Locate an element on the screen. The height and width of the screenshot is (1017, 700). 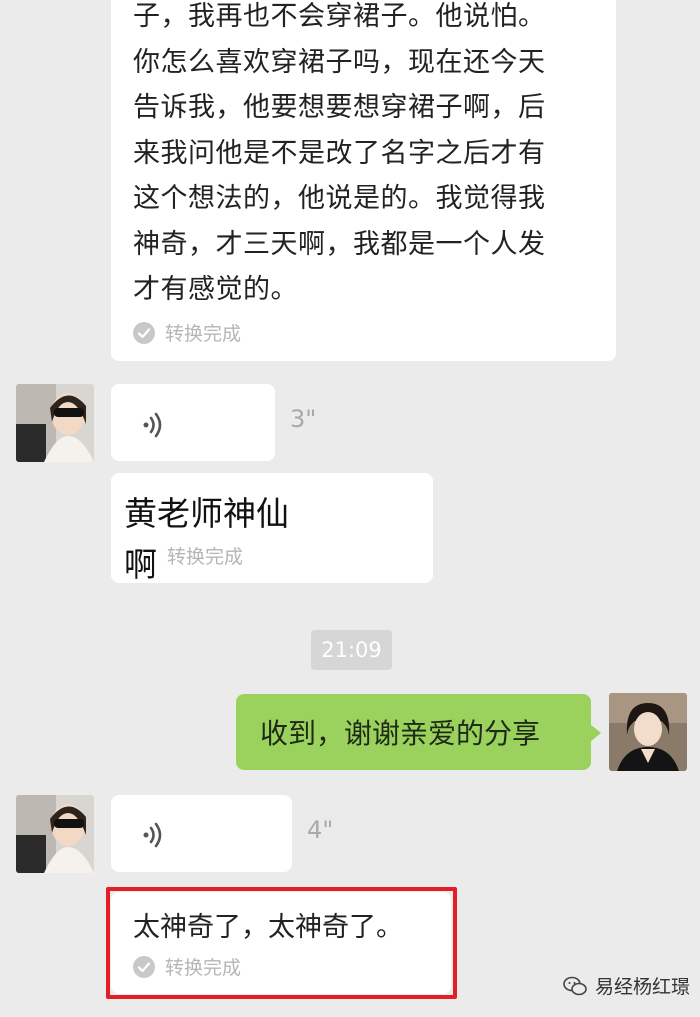
sent-bubble-tail is located at coordinates (595, 733).